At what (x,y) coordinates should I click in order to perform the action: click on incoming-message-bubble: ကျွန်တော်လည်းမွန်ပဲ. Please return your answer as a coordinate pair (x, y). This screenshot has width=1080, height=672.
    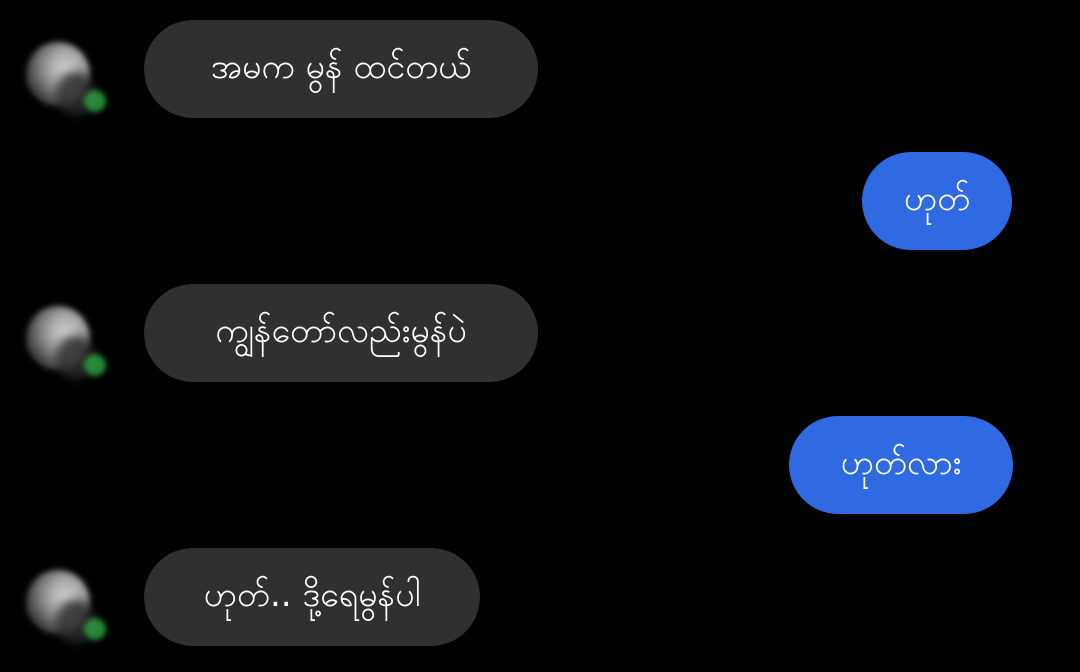
    Looking at the image, I should click on (341, 333).